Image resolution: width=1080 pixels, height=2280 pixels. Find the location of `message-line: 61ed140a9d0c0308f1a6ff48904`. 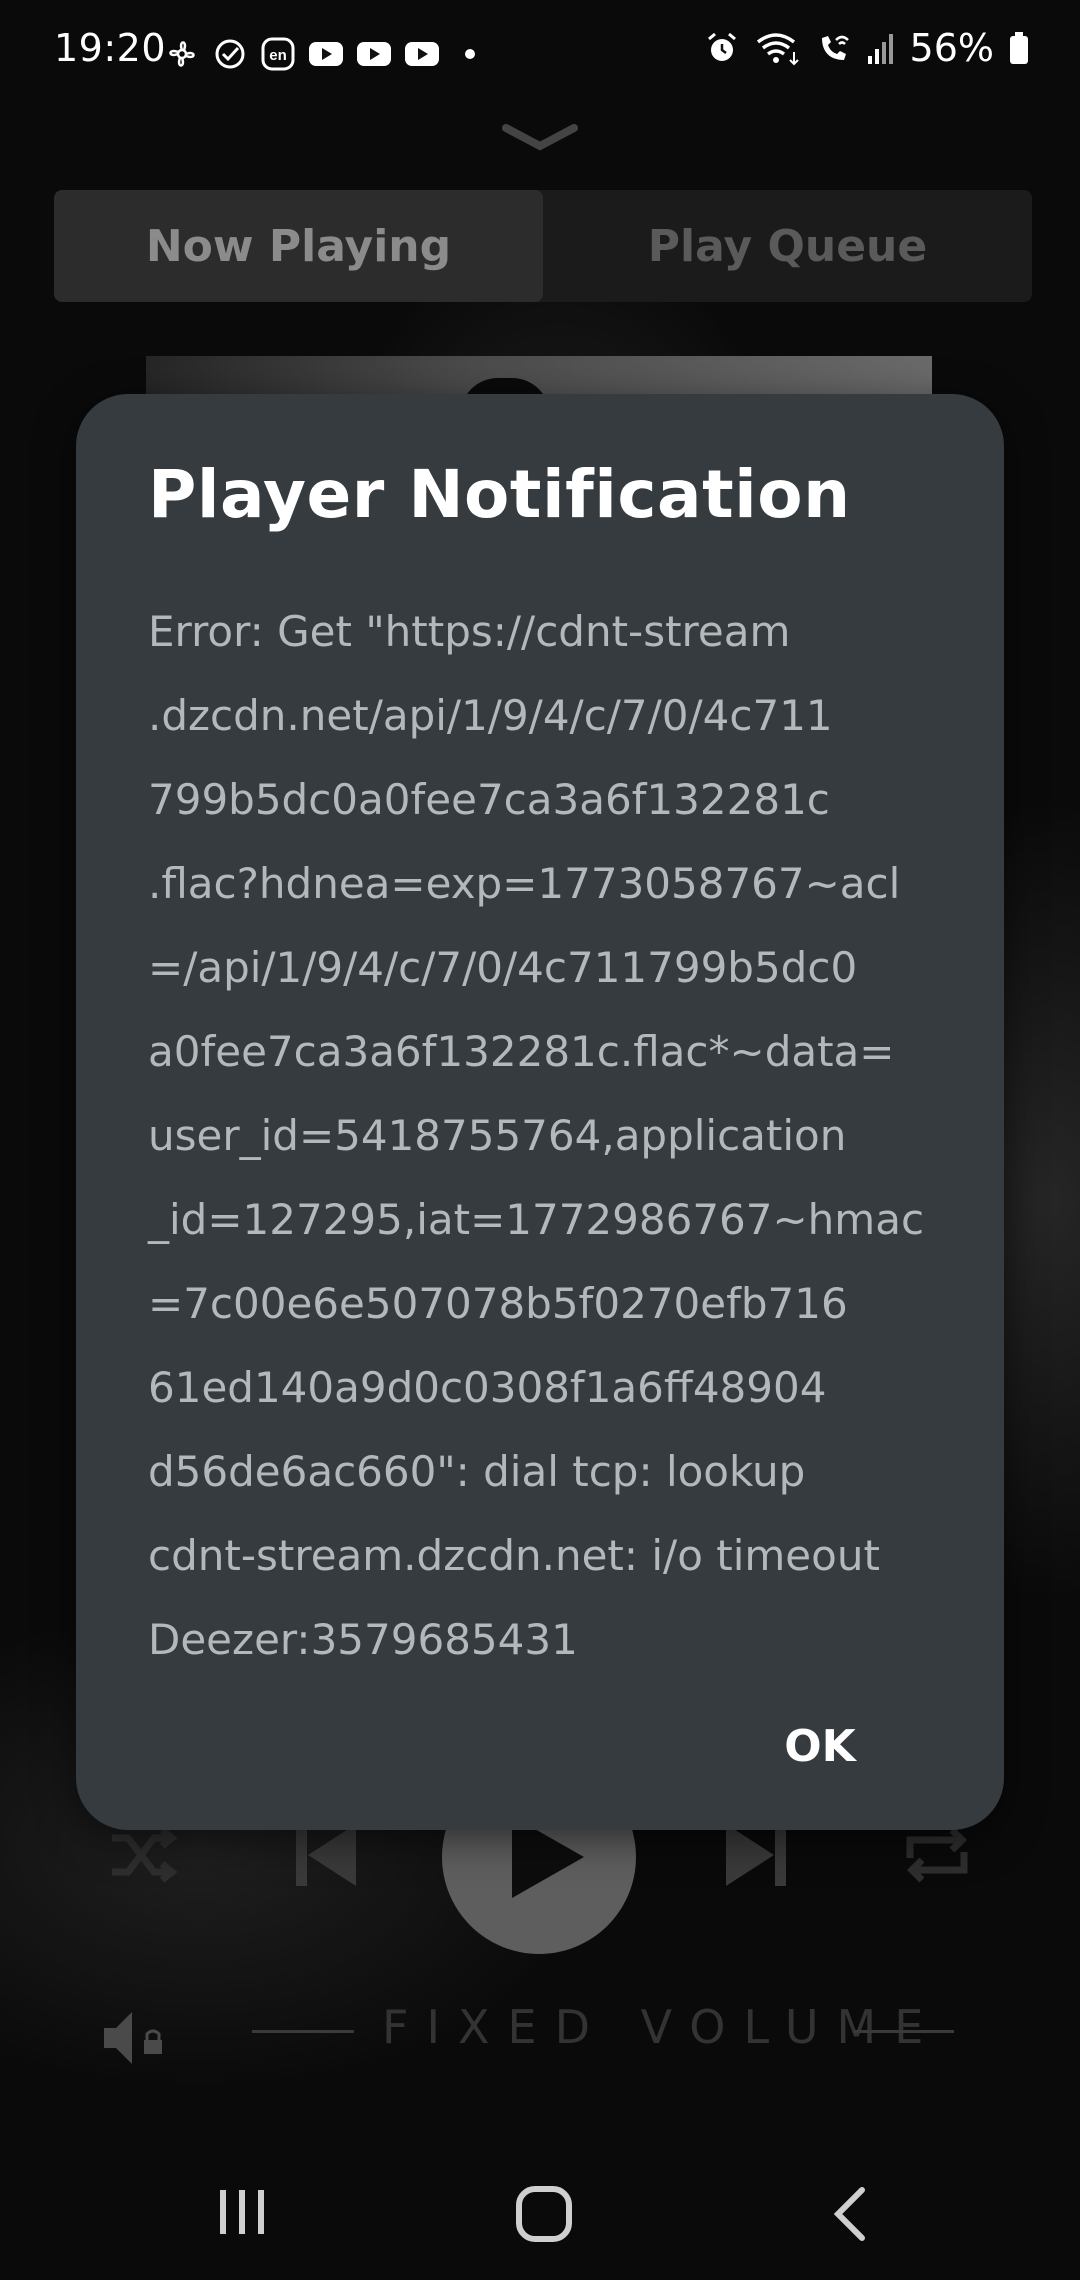

message-line: 61ed140a9d0c0308f1a6ff48904 is located at coordinates (487, 1387).